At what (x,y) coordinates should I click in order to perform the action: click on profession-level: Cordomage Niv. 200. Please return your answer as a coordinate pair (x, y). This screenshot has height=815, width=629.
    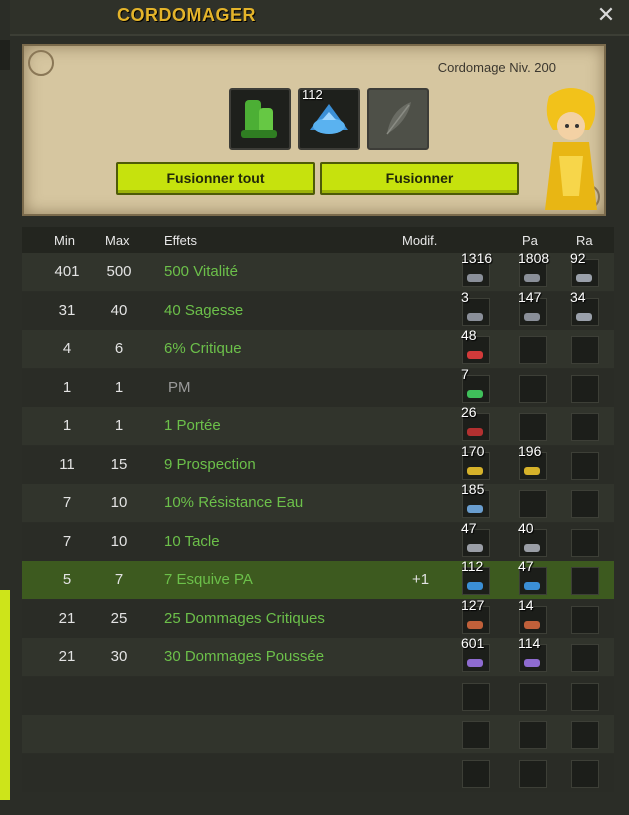
    Looking at the image, I should click on (496, 67).